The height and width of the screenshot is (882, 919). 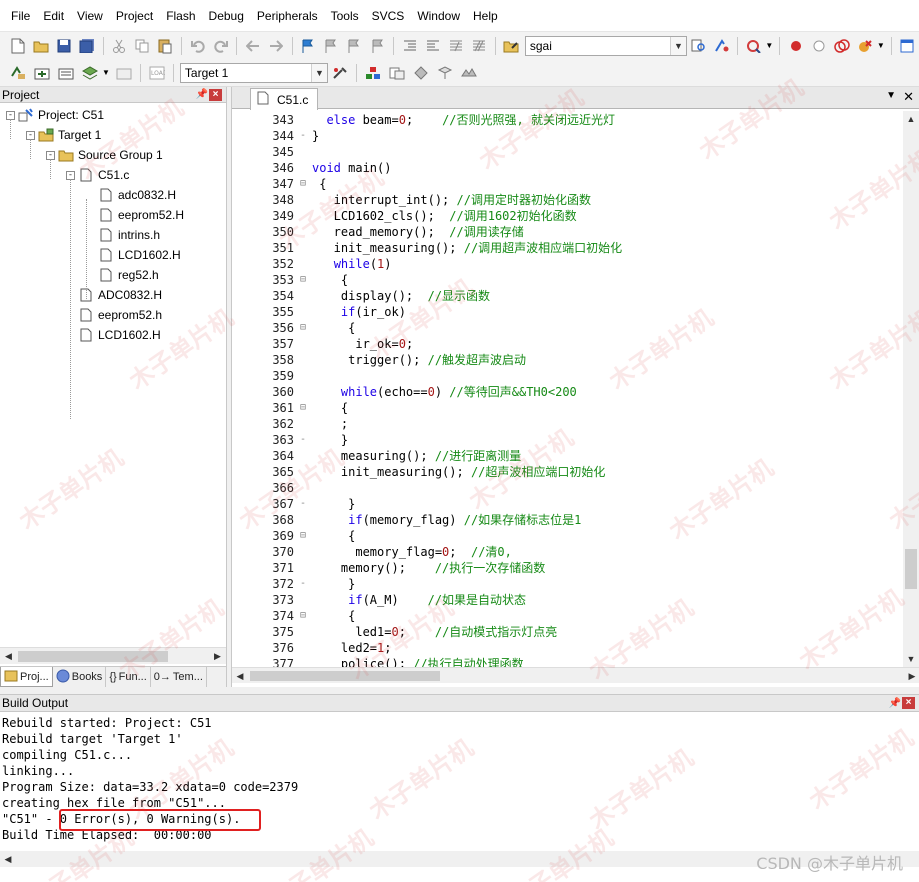 I want to click on tab-list-dropdown-icon: ▼, so click(x=891, y=95).